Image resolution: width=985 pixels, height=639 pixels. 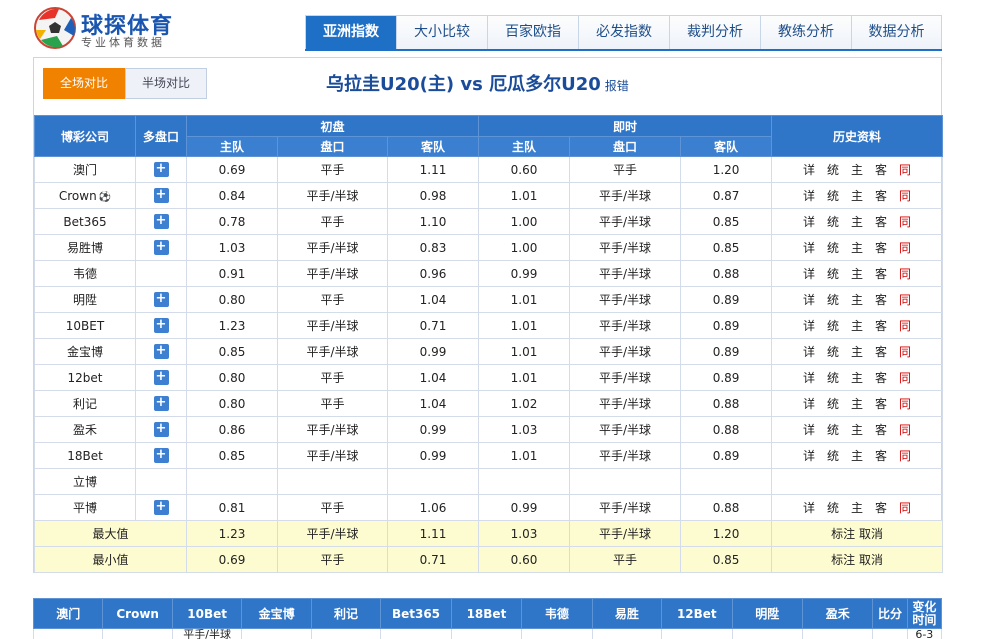 What do you see at coordinates (715, 32) in the screenshot?
I see `tab-referee-analysis: 裁判分析` at bounding box center [715, 32].